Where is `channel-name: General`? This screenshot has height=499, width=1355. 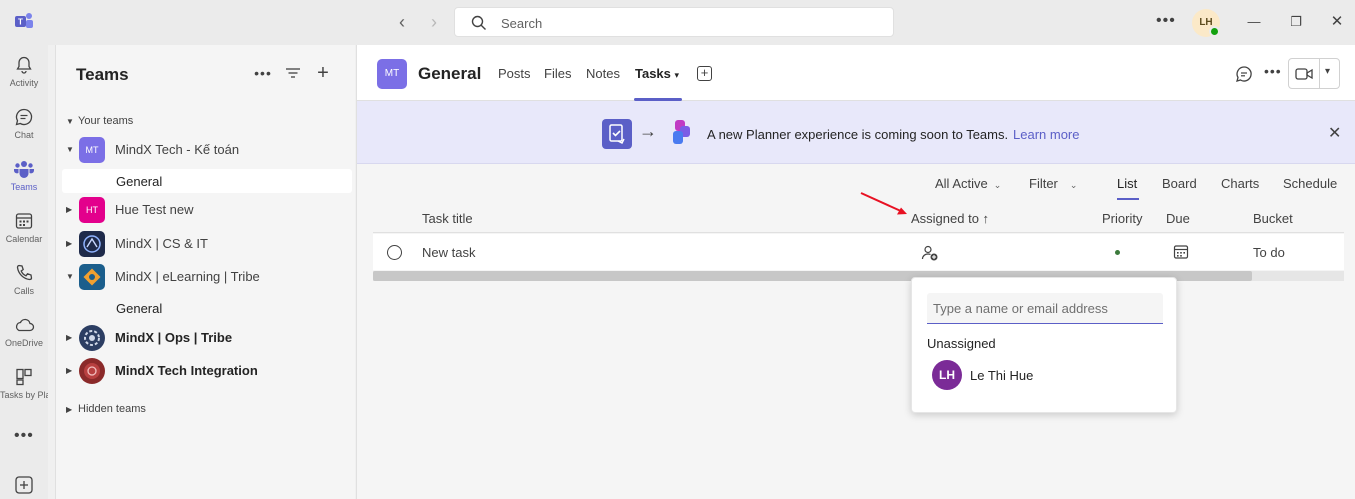
channel-name: General is located at coordinates (139, 181).